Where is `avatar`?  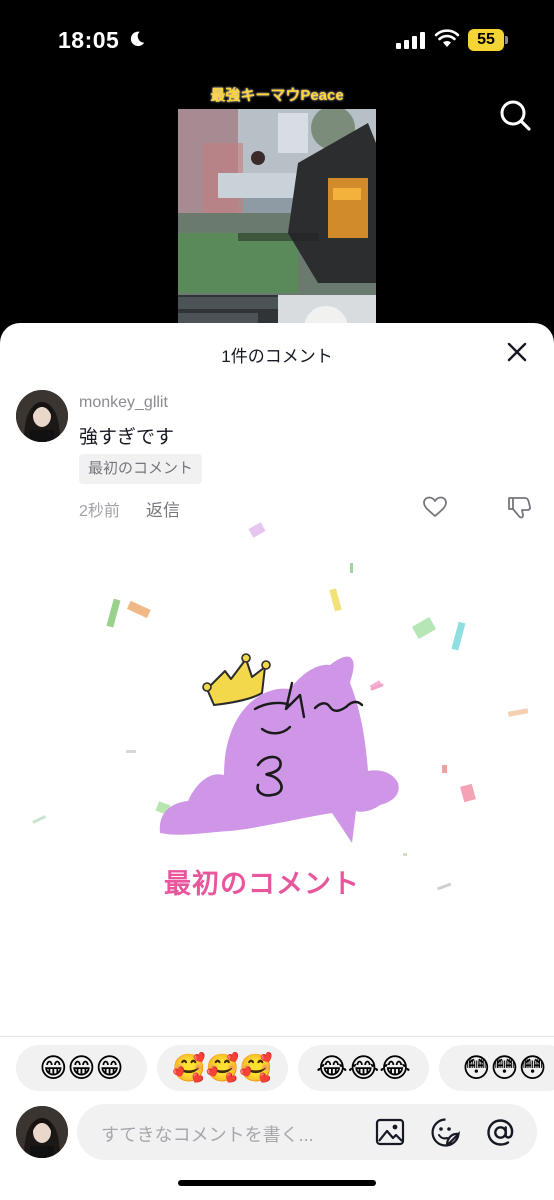
avatar is located at coordinates (42, 416).